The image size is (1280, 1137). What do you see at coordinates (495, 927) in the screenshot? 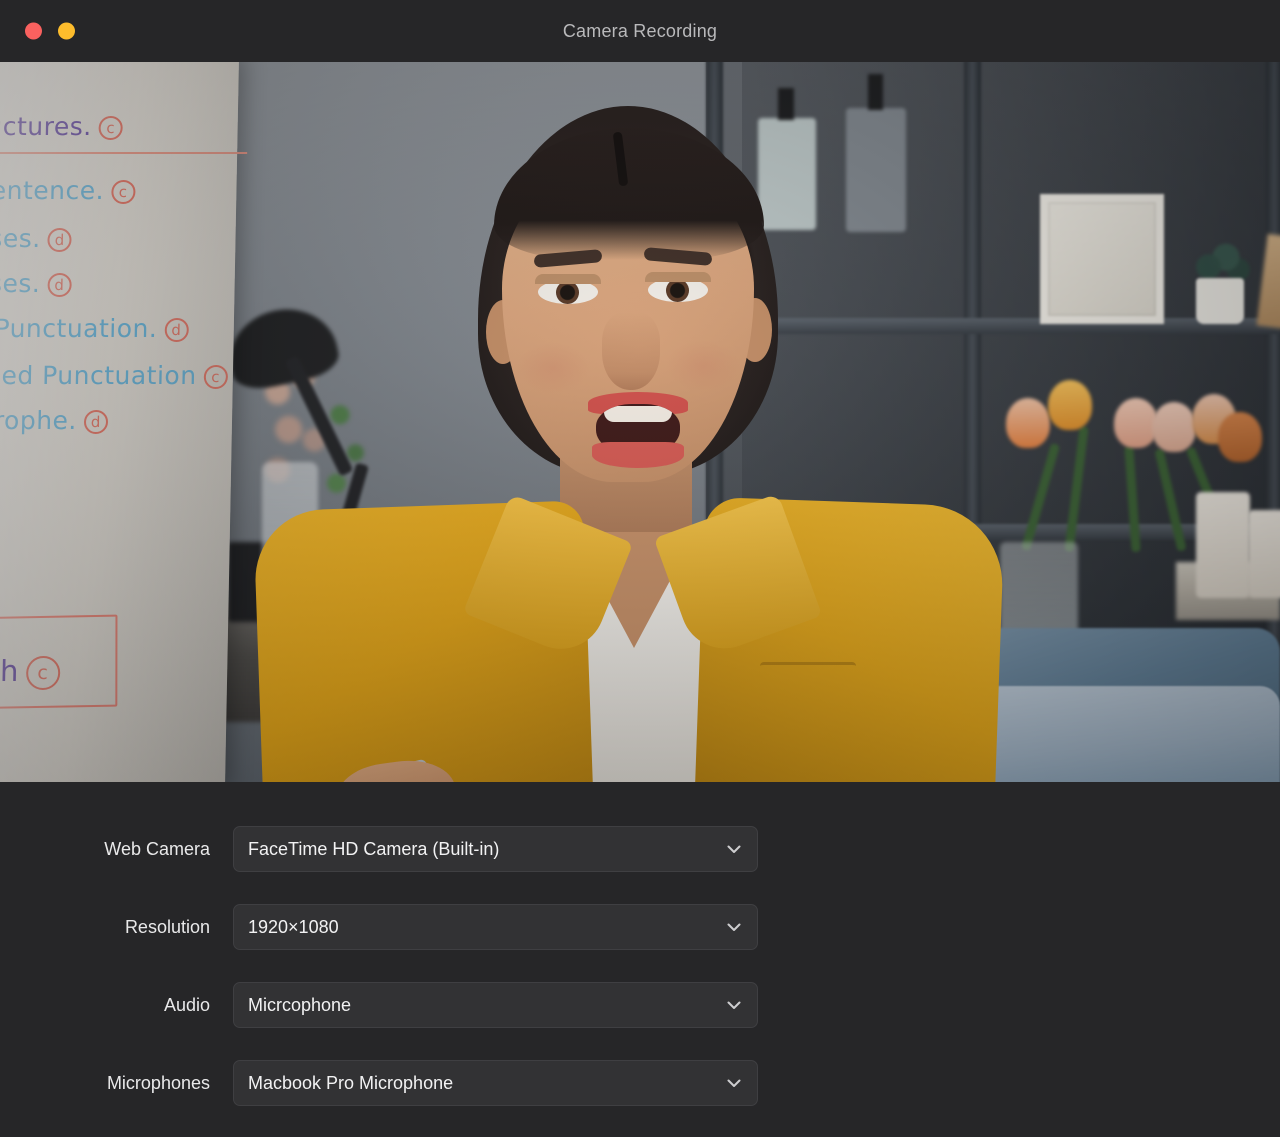
I see `resolution-select: 1920×1080` at bounding box center [495, 927].